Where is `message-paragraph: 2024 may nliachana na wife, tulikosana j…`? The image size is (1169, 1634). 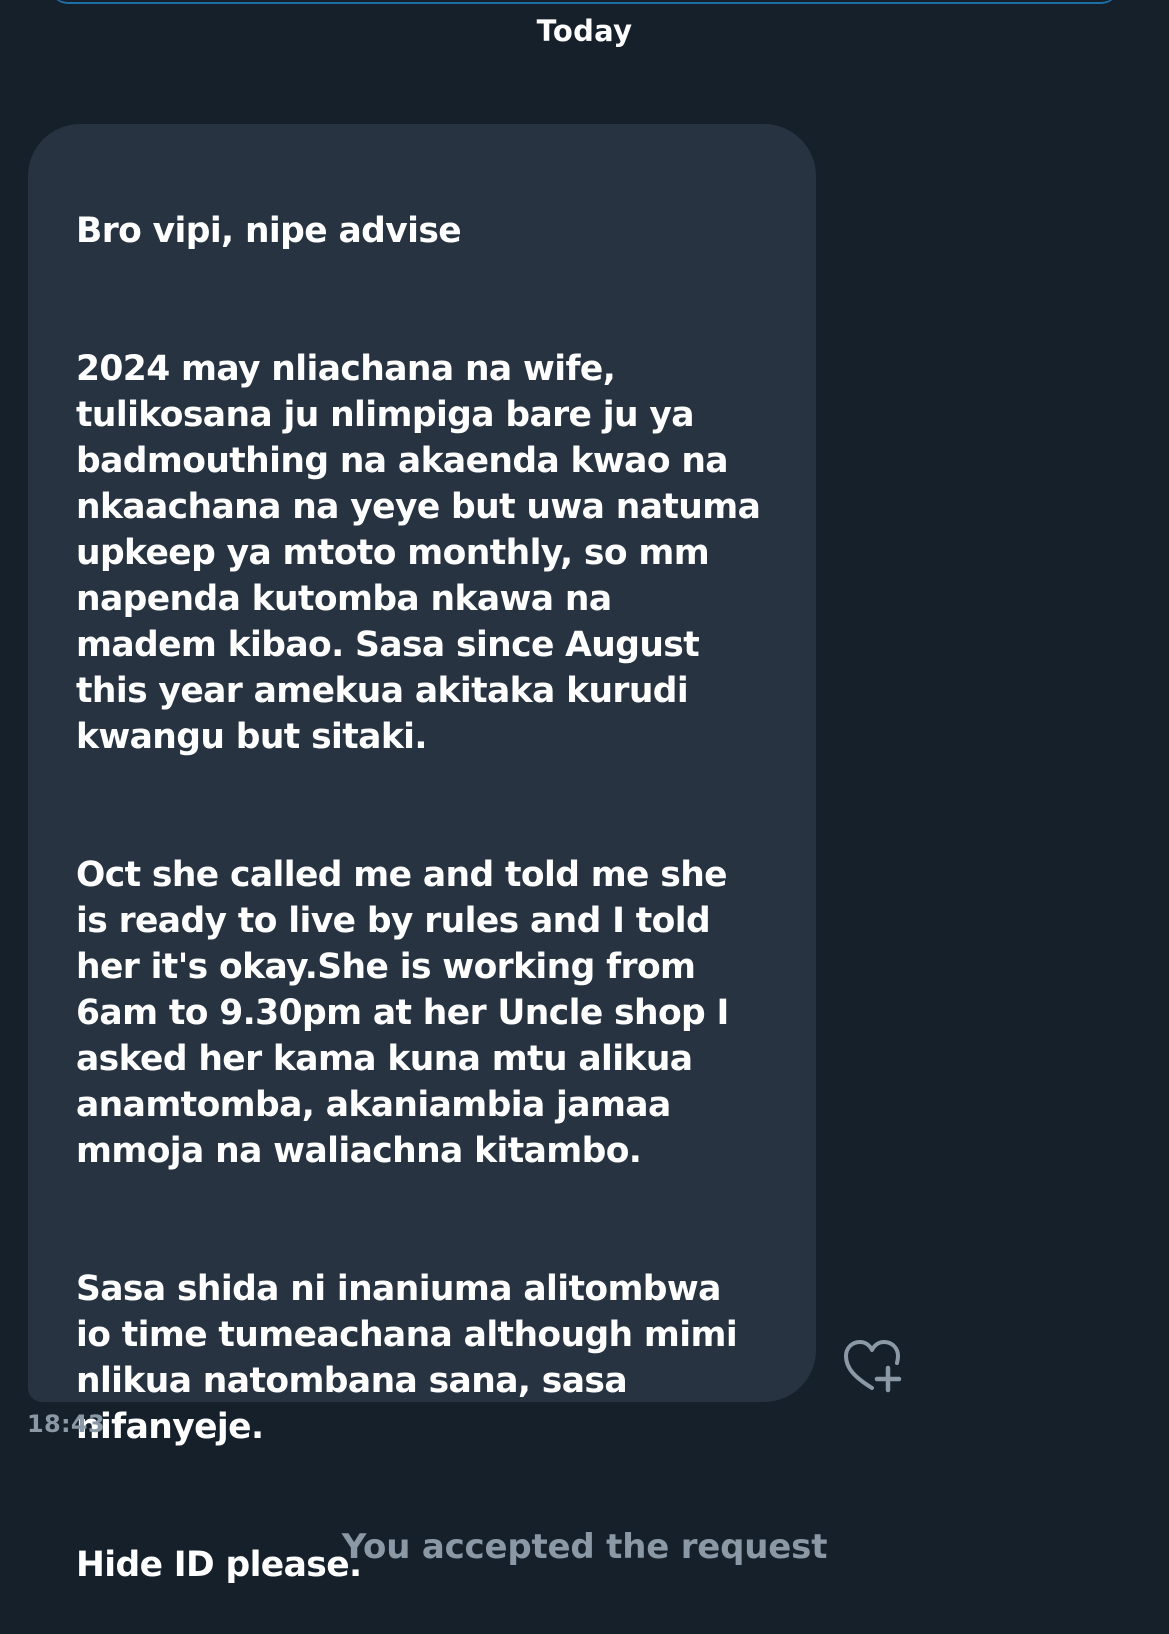
message-paragraph: 2024 may nliachana na wife, tulikosana j… is located at coordinates (418, 553).